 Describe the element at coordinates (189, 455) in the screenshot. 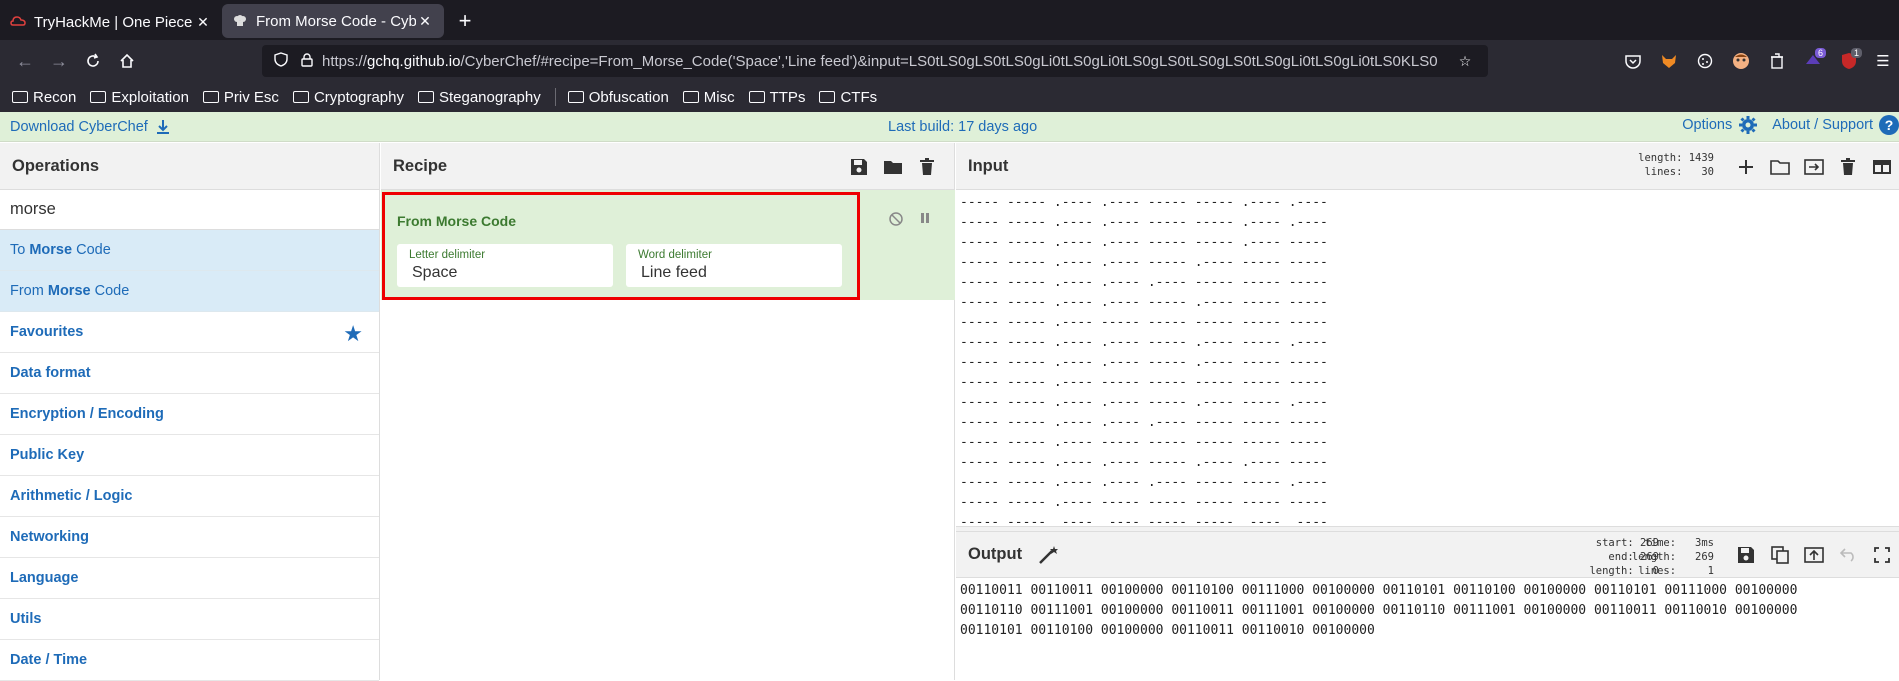

I see `category-public-key: Public Key` at that location.